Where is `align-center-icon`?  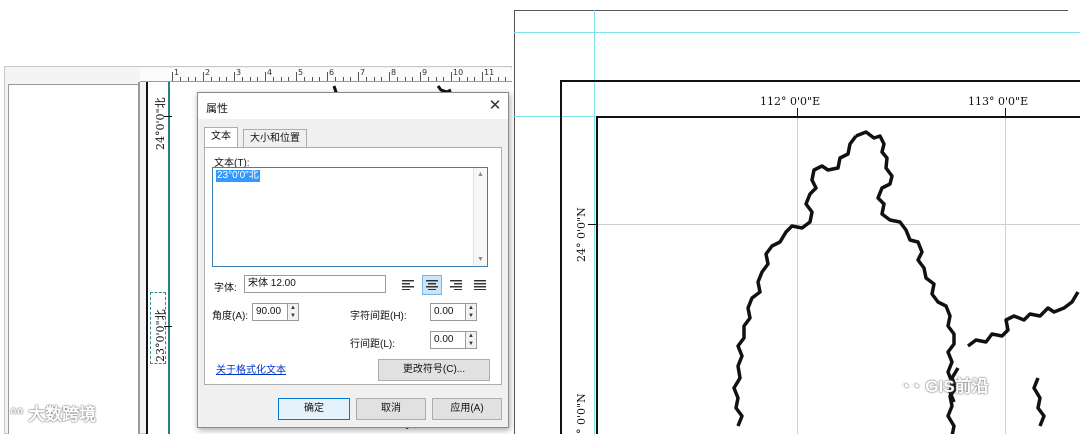
align-center-icon is located at coordinates (432, 285).